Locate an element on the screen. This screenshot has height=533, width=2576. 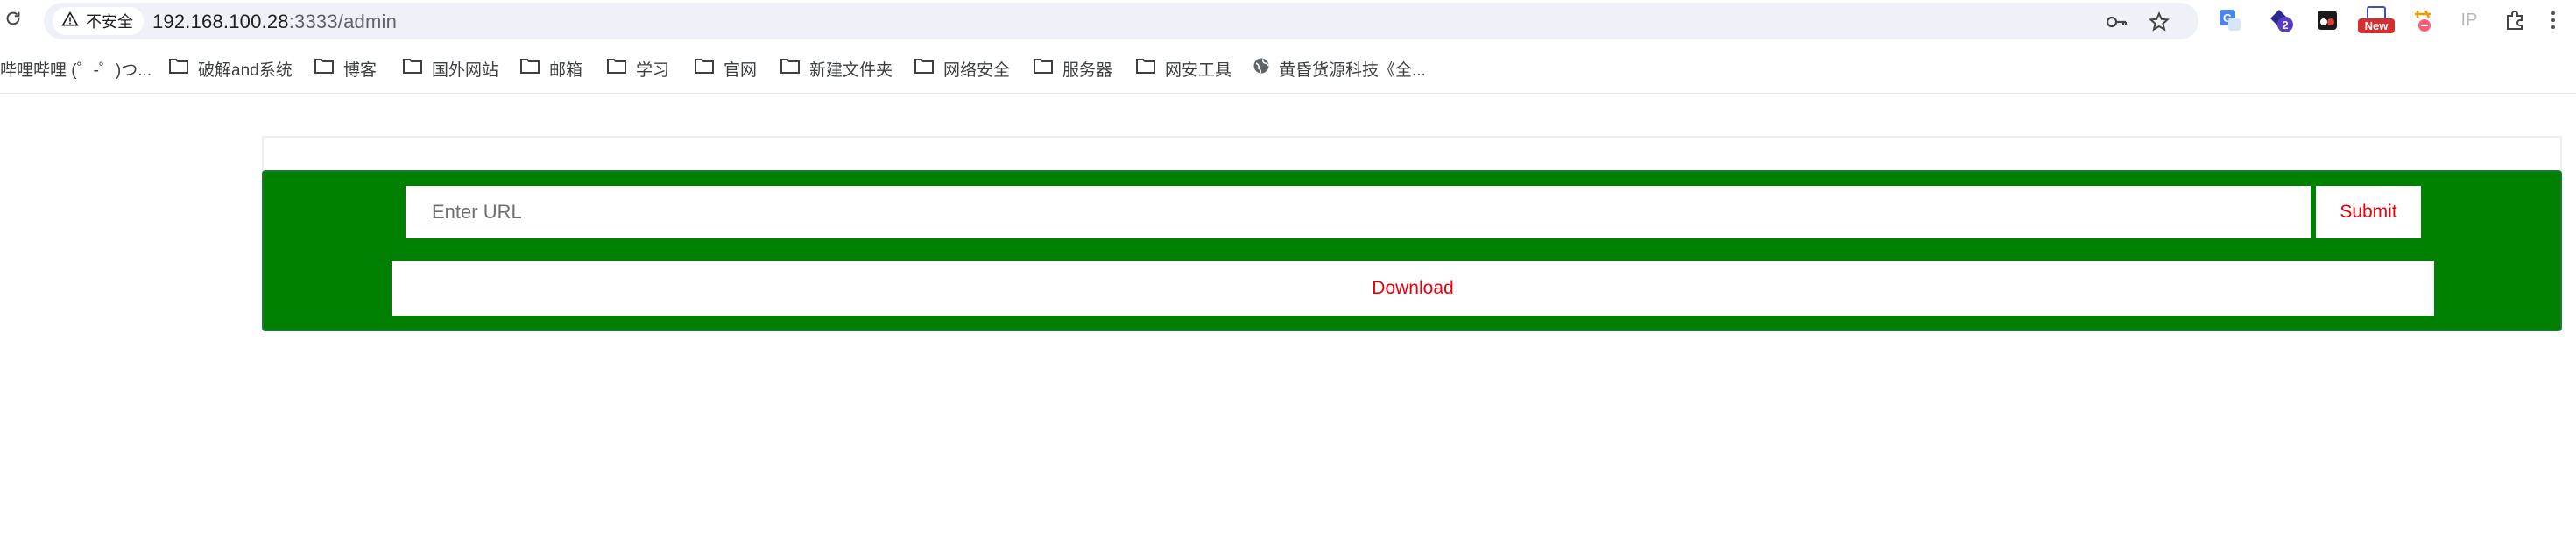
bookmark-folder: 破解and系统 is located at coordinates (230, 68).